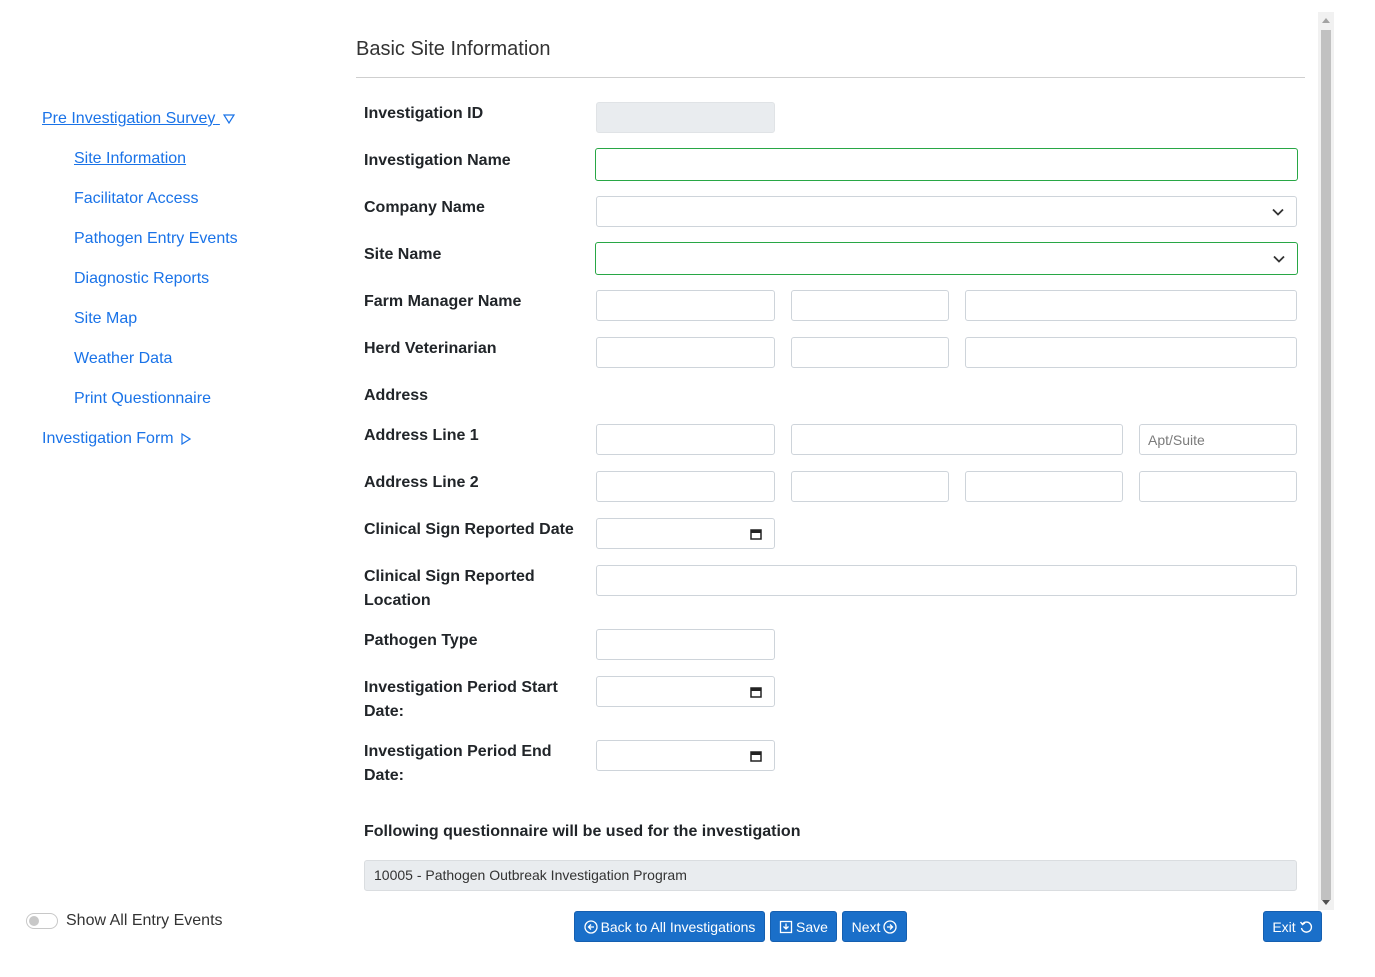 The image size is (1375, 977). I want to click on scroll-up-arrow-icon, so click(1326, 20).